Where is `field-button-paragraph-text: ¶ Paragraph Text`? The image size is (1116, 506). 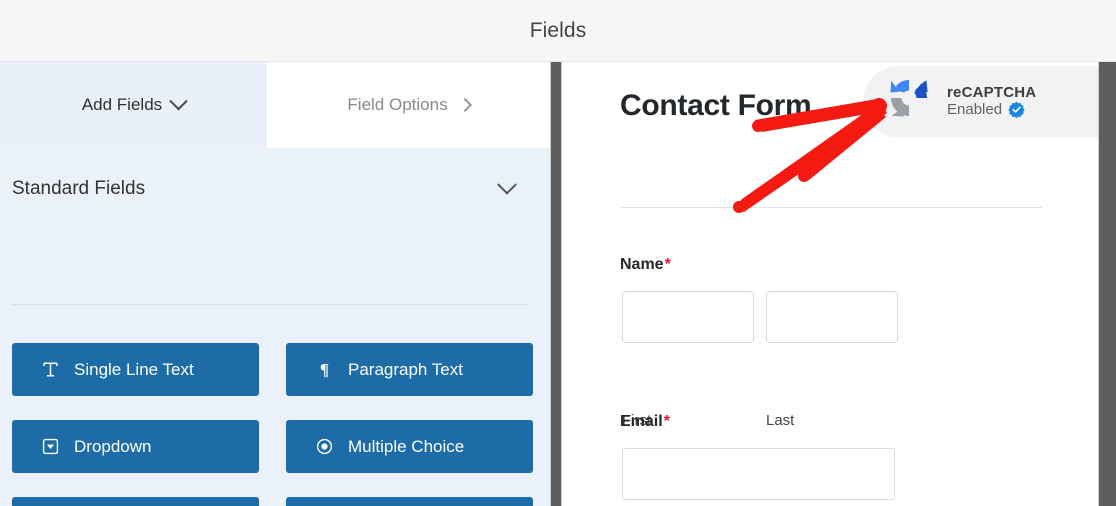 field-button-paragraph-text: ¶ Paragraph Text is located at coordinates (409, 369).